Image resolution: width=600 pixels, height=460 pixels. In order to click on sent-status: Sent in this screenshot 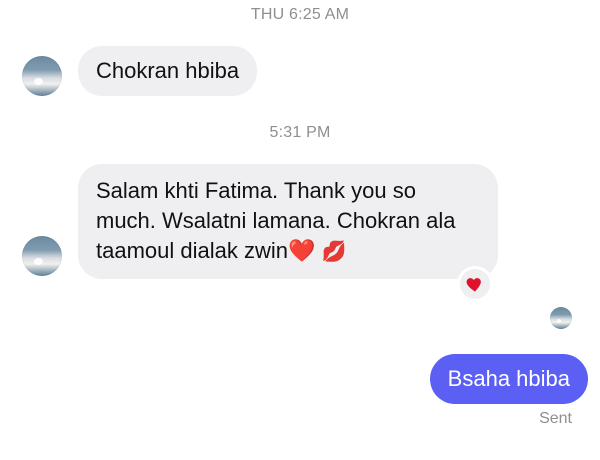, I will do `click(555, 418)`.